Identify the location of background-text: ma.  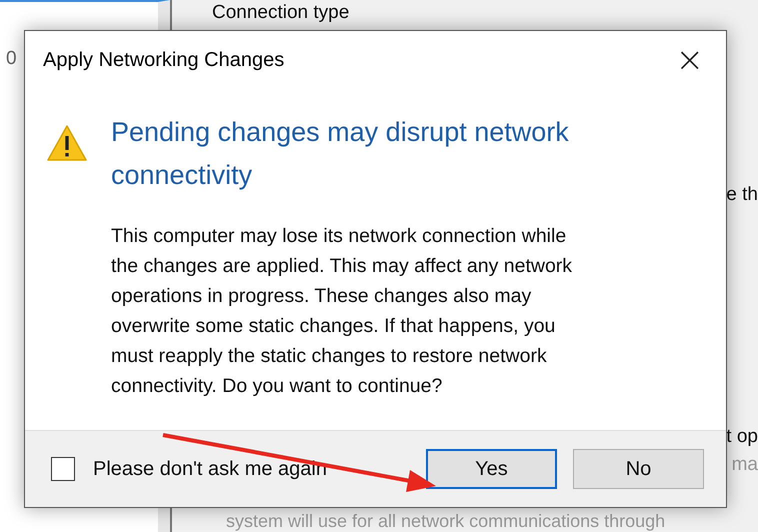
(745, 465).